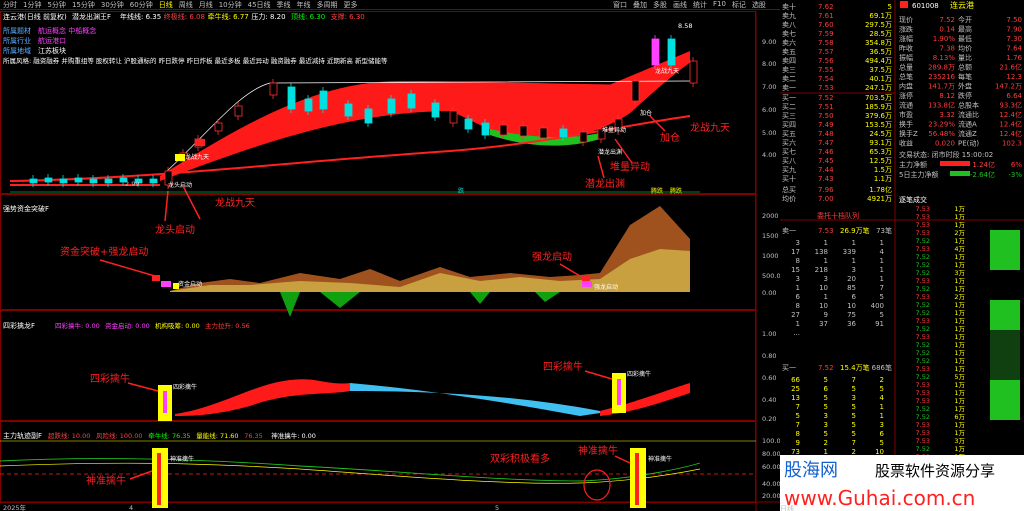 Image resolution: width=1024 pixels, height=511 pixels. I want to click on tool-button: 选股, so click(759, 5).